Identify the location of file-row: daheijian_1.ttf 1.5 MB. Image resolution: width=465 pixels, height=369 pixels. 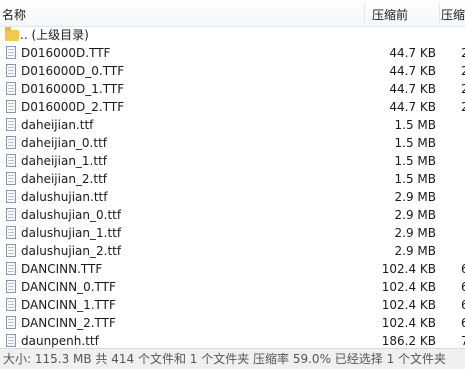
(232, 161).